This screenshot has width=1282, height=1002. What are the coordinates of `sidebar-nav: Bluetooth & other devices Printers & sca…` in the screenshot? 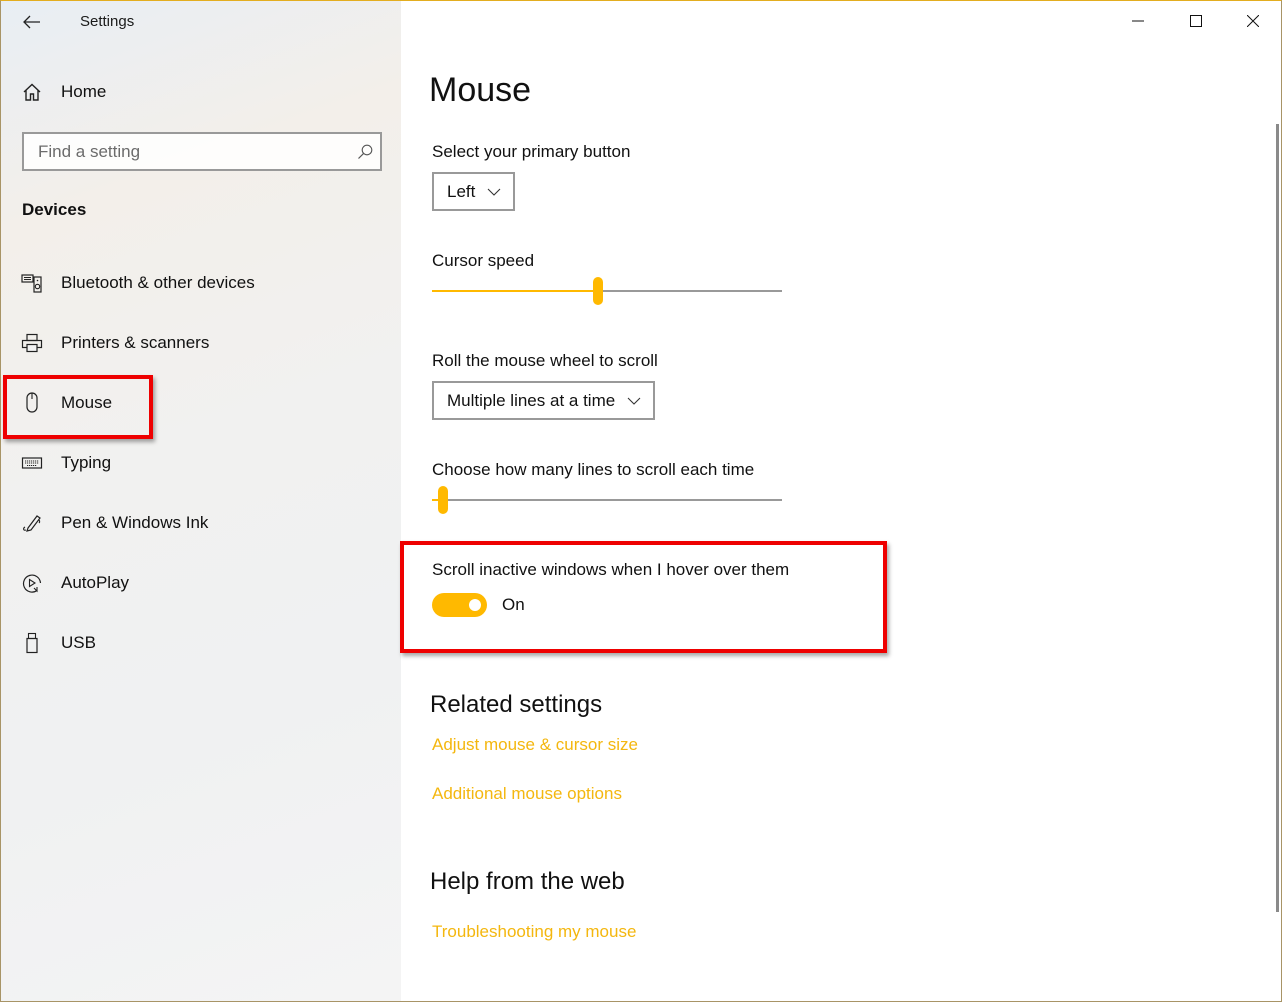 It's located at (201, 463).